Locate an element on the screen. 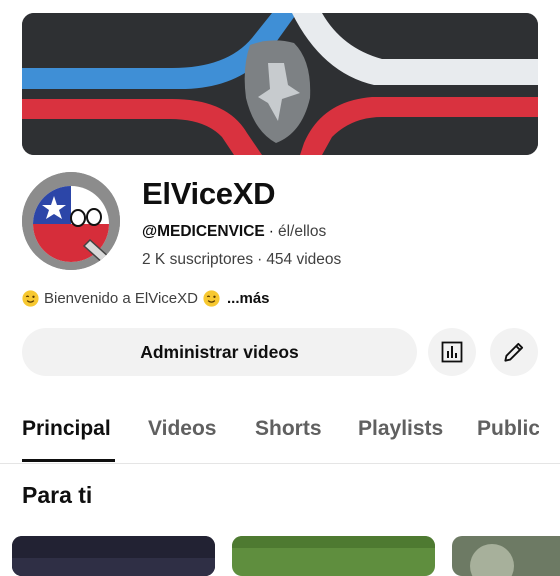 The image size is (560, 576). pencil-icon is located at coordinates (514, 352).